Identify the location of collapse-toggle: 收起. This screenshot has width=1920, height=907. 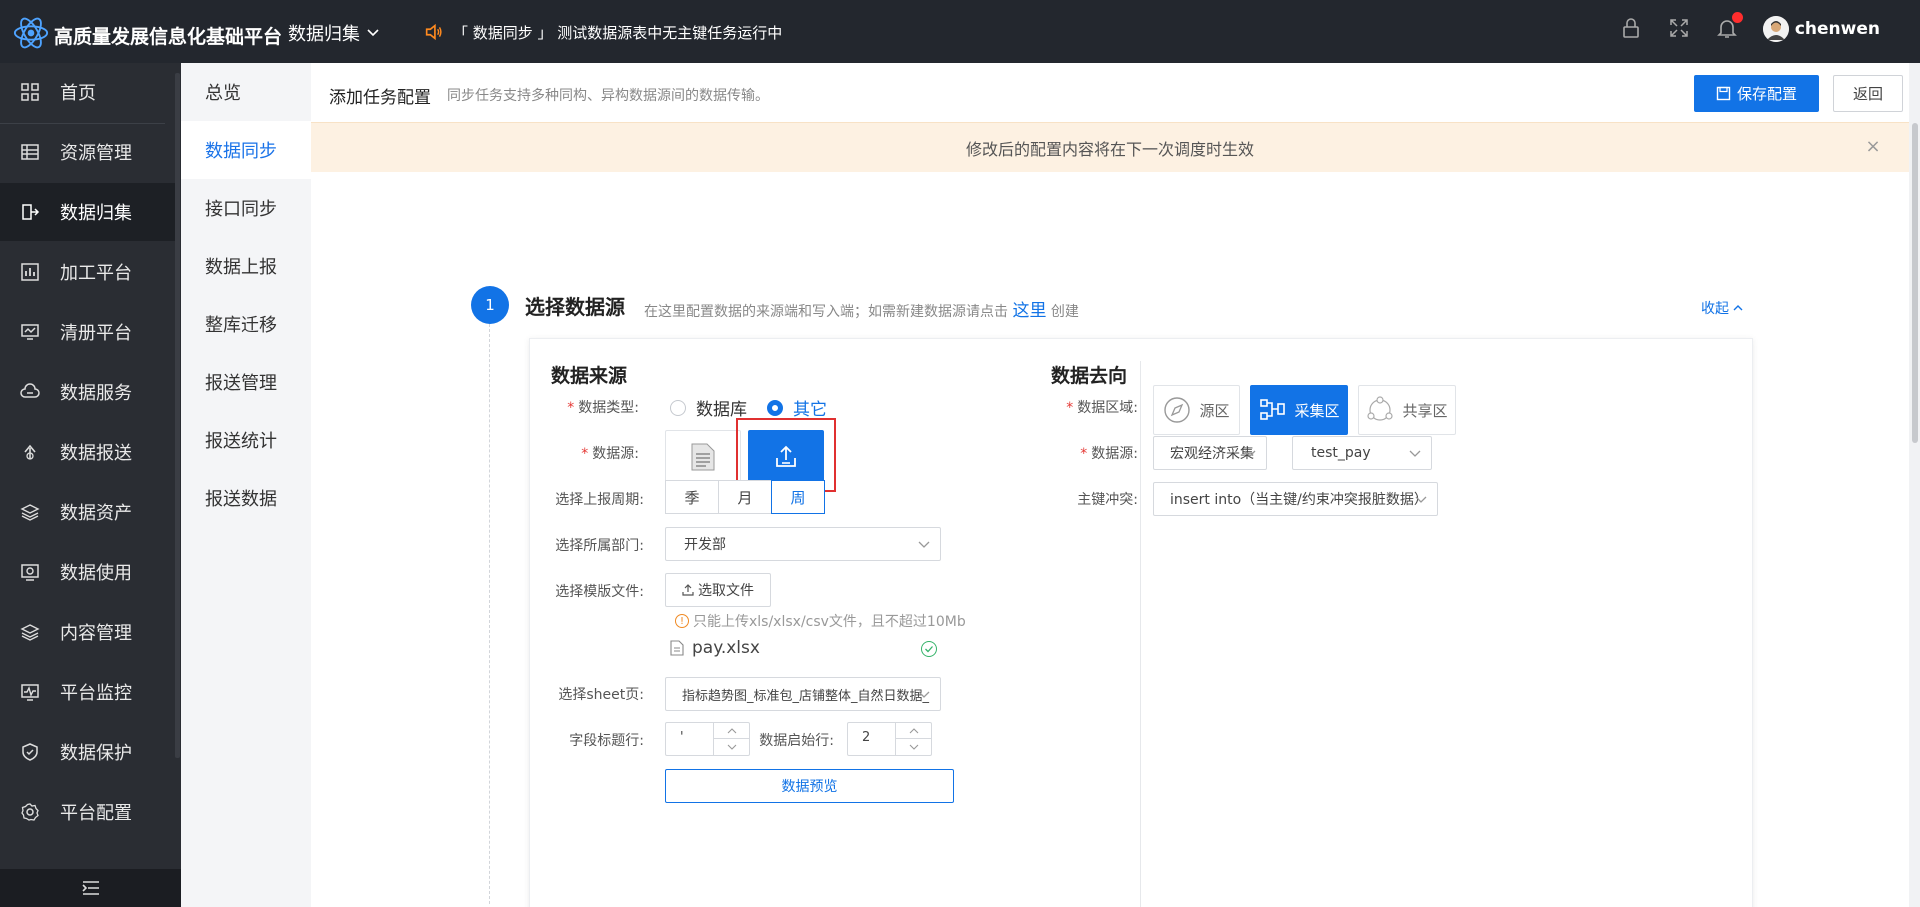
(1722, 308).